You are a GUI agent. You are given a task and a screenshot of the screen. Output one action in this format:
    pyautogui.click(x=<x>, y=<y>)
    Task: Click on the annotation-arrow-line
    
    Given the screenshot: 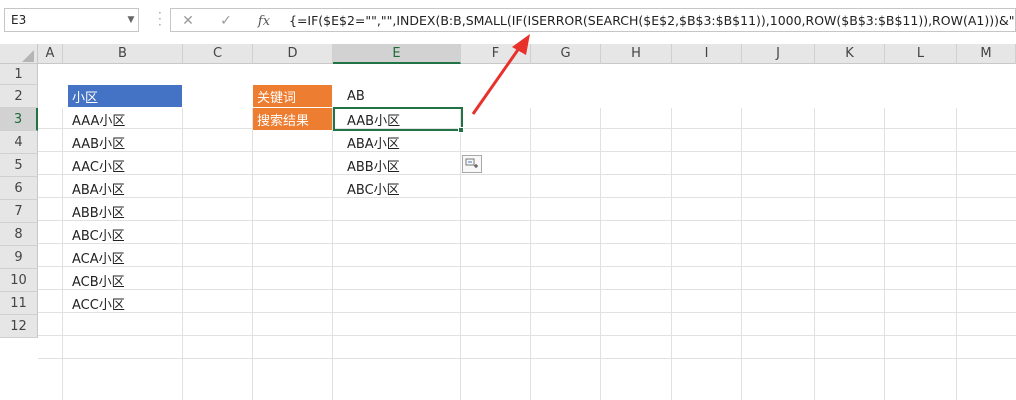 What is the action you would take?
    pyautogui.click(x=497, y=79)
    